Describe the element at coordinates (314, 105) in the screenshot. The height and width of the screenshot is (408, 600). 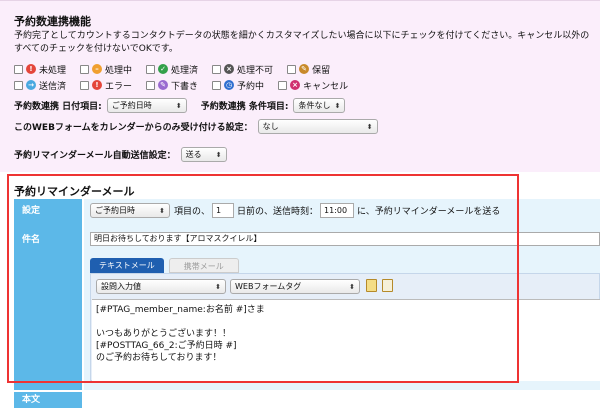
I see `condition-item-value: 条件なし` at that location.